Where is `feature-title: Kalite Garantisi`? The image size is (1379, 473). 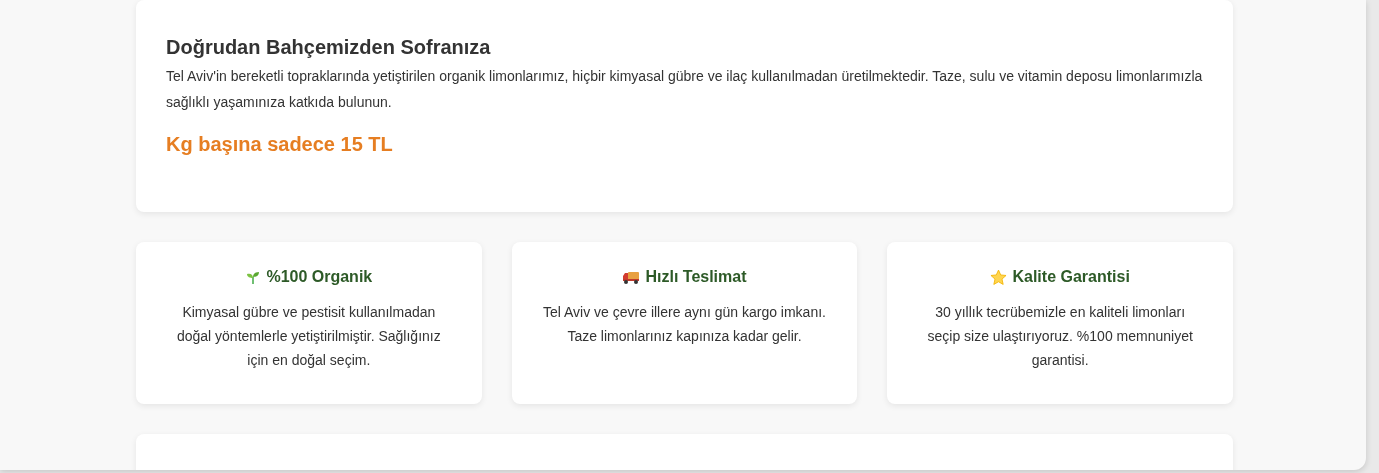 feature-title: Kalite Garantisi is located at coordinates (1071, 277).